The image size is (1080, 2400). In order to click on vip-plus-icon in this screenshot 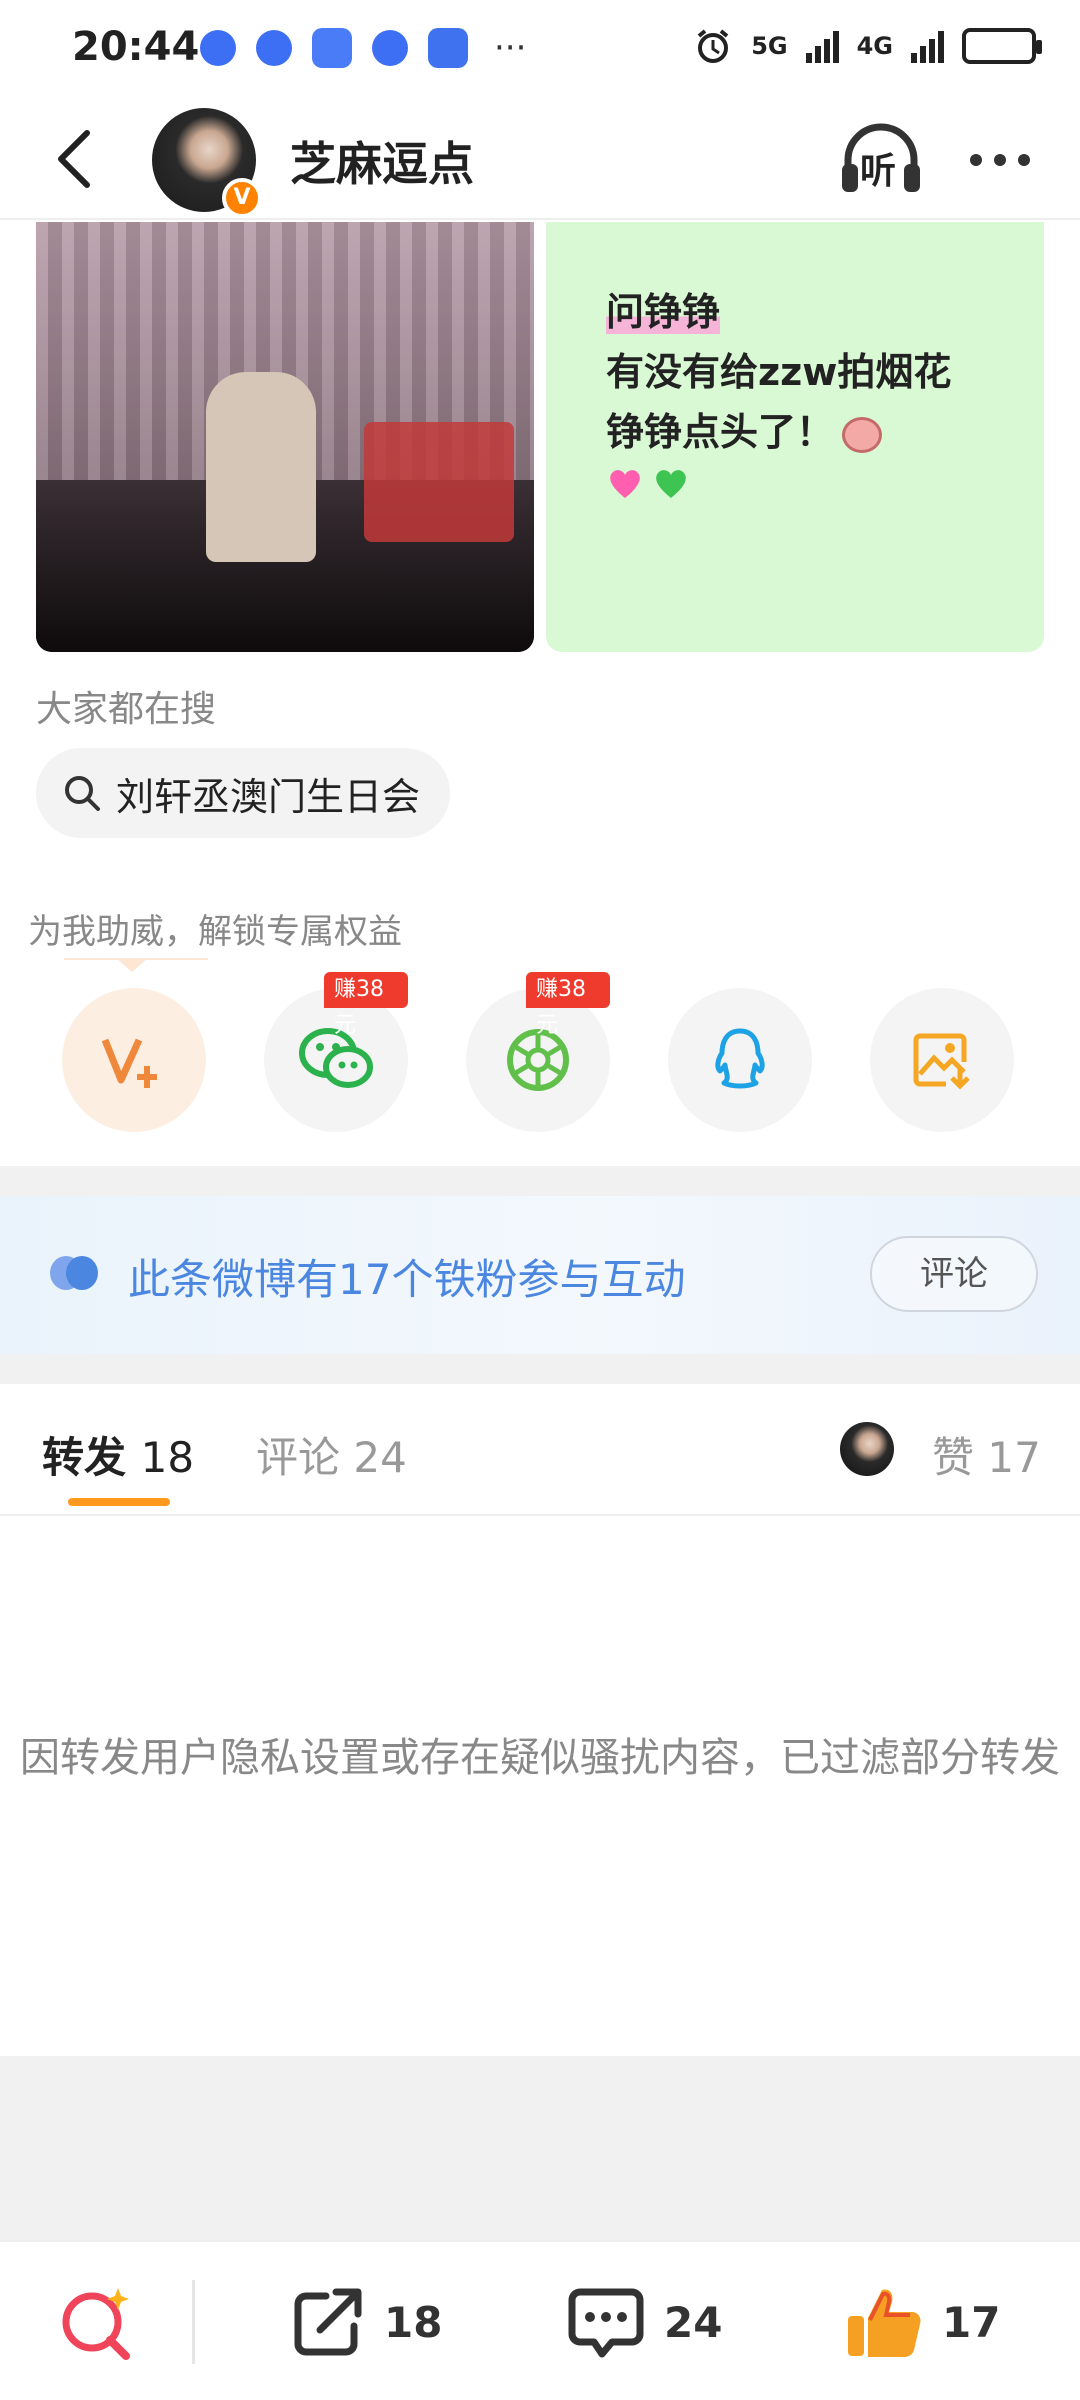, I will do `click(129, 1063)`.